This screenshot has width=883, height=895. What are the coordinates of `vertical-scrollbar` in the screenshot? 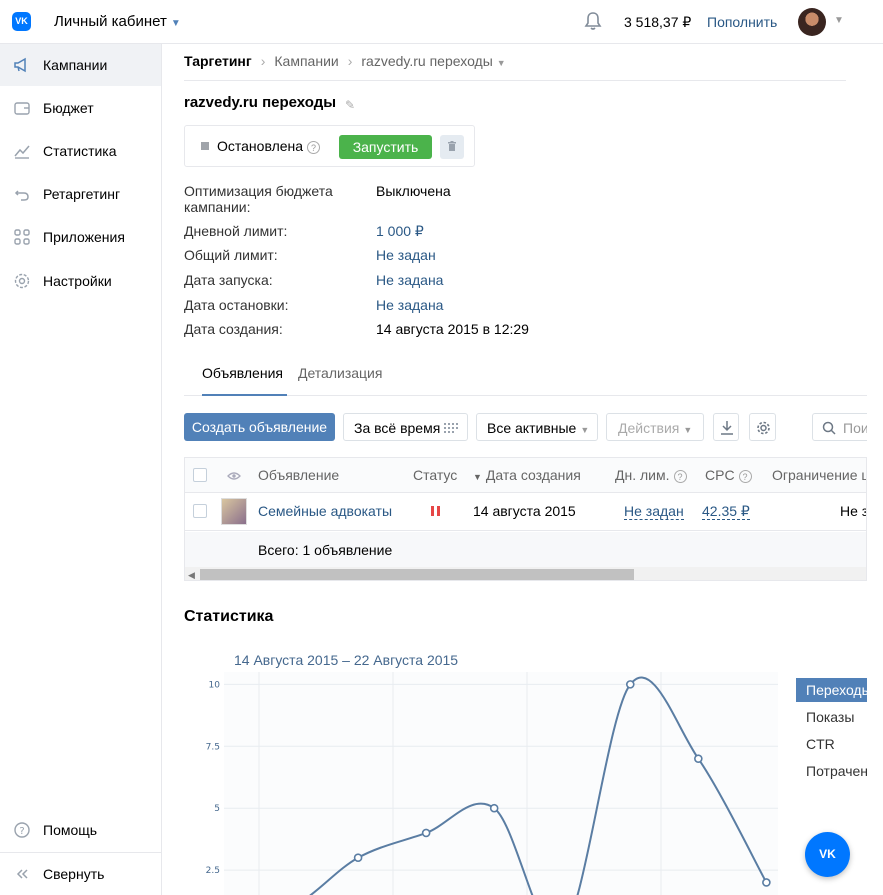 It's located at (875, 469).